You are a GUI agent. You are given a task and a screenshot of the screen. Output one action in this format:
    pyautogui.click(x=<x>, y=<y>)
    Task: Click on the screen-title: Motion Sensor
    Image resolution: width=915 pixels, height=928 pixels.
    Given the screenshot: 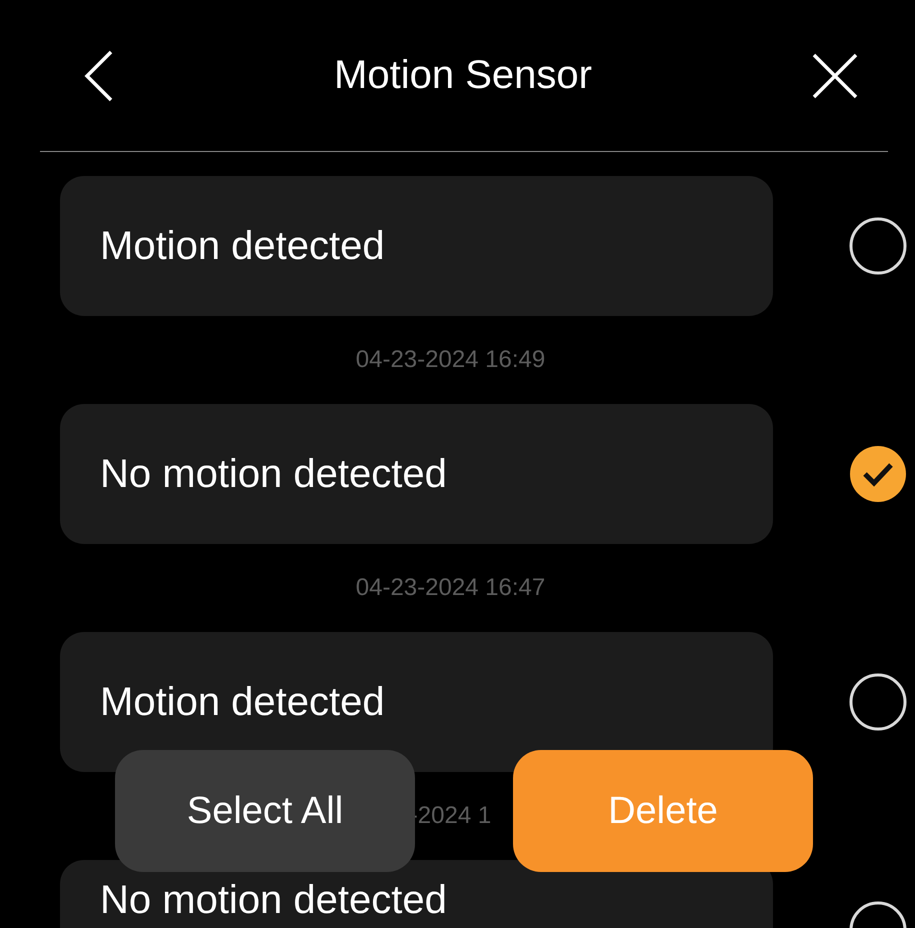 What is the action you would take?
    pyautogui.click(x=463, y=75)
    